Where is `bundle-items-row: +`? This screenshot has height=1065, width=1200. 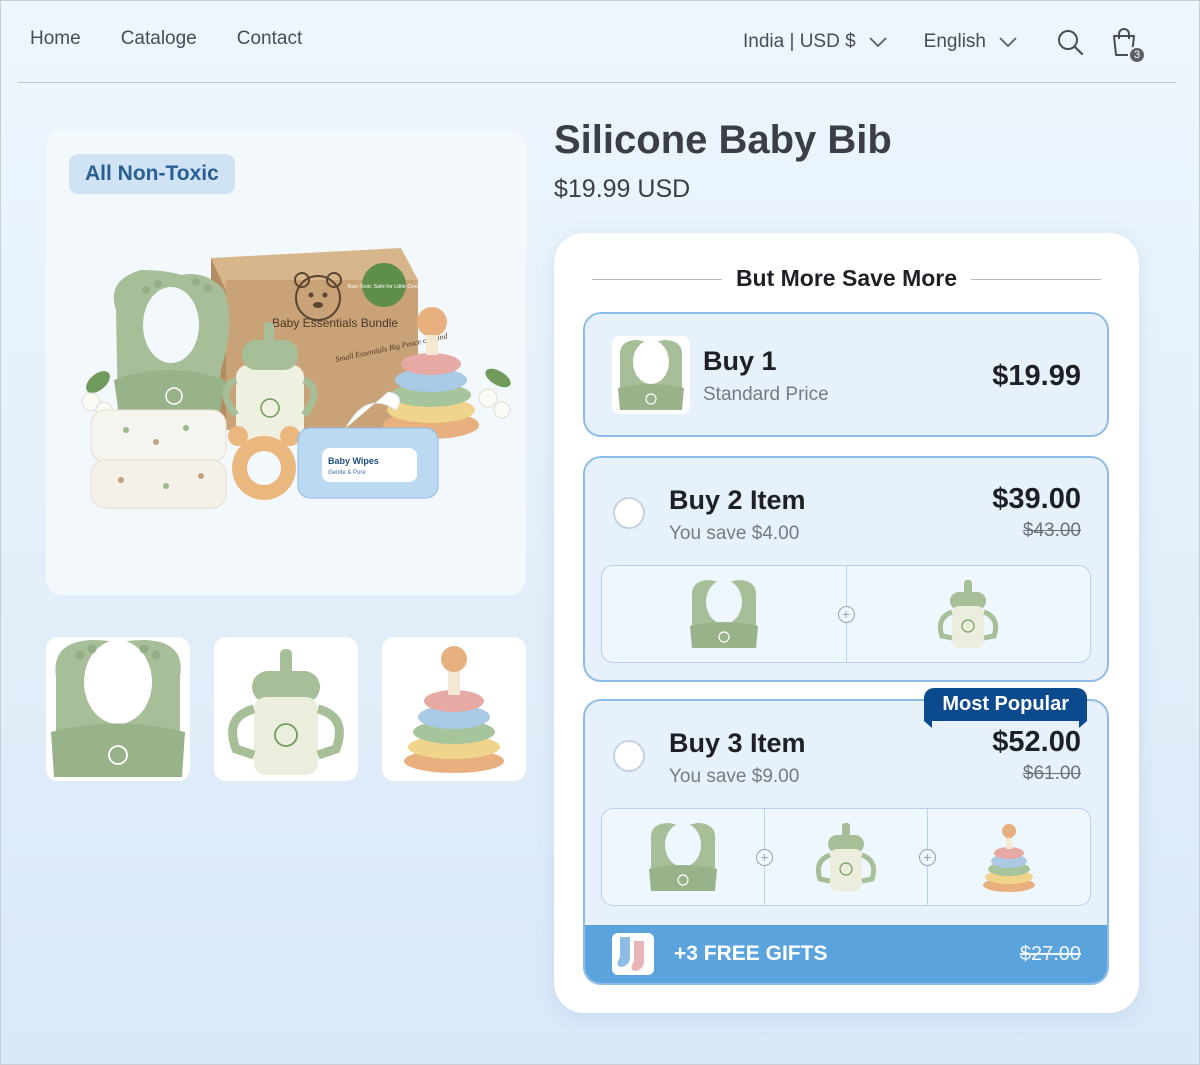
bundle-items-row: + is located at coordinates (846, 614).